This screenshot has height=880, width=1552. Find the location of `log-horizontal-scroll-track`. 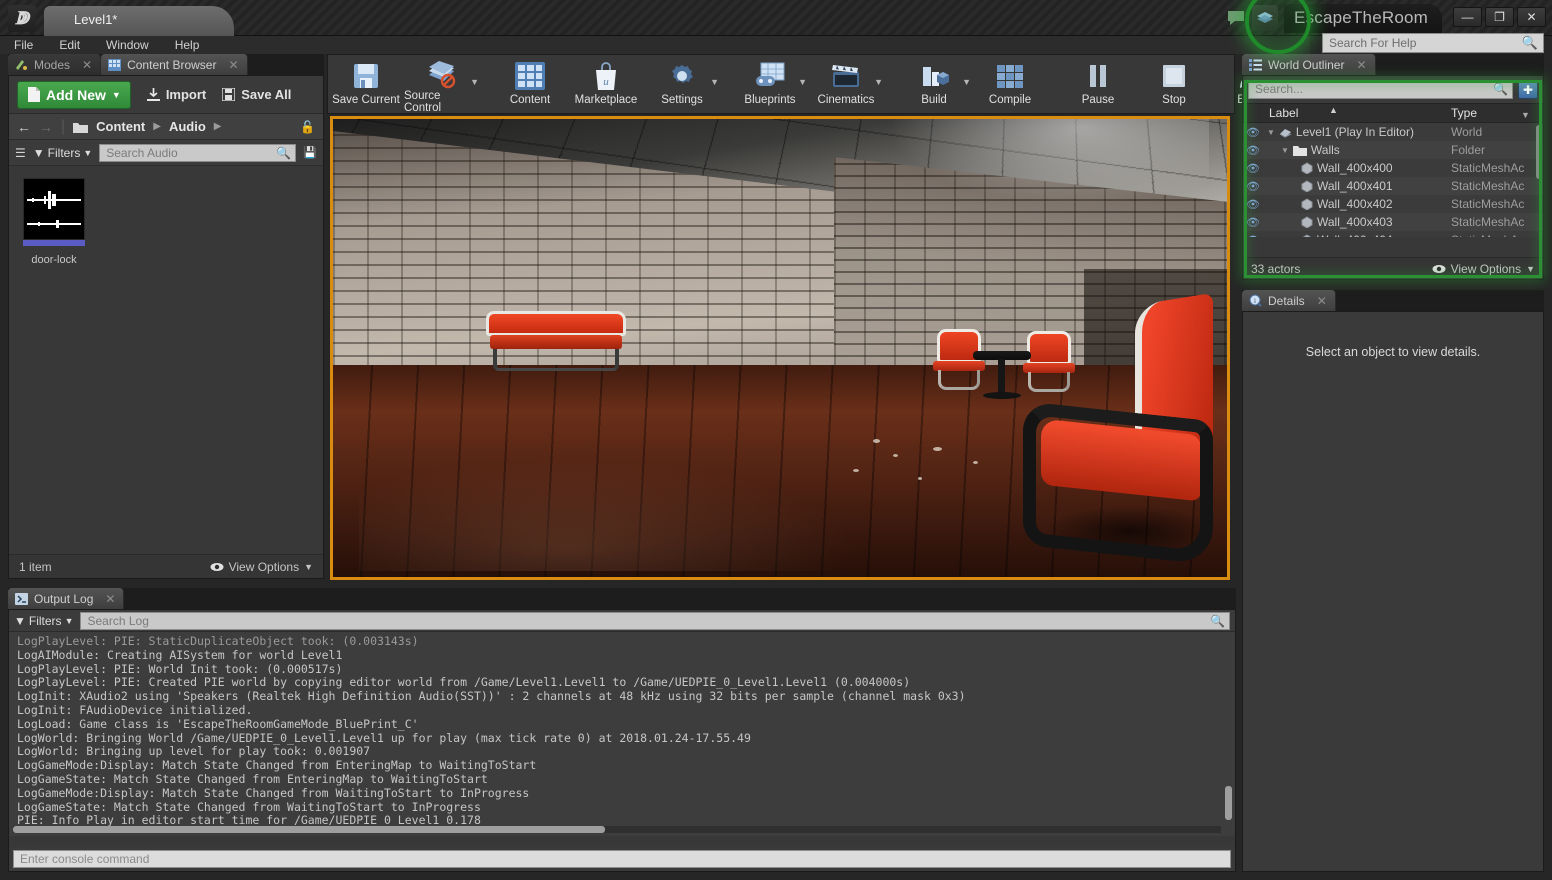

log-horizontal-scroll-track is located at coordinates (617, 829).